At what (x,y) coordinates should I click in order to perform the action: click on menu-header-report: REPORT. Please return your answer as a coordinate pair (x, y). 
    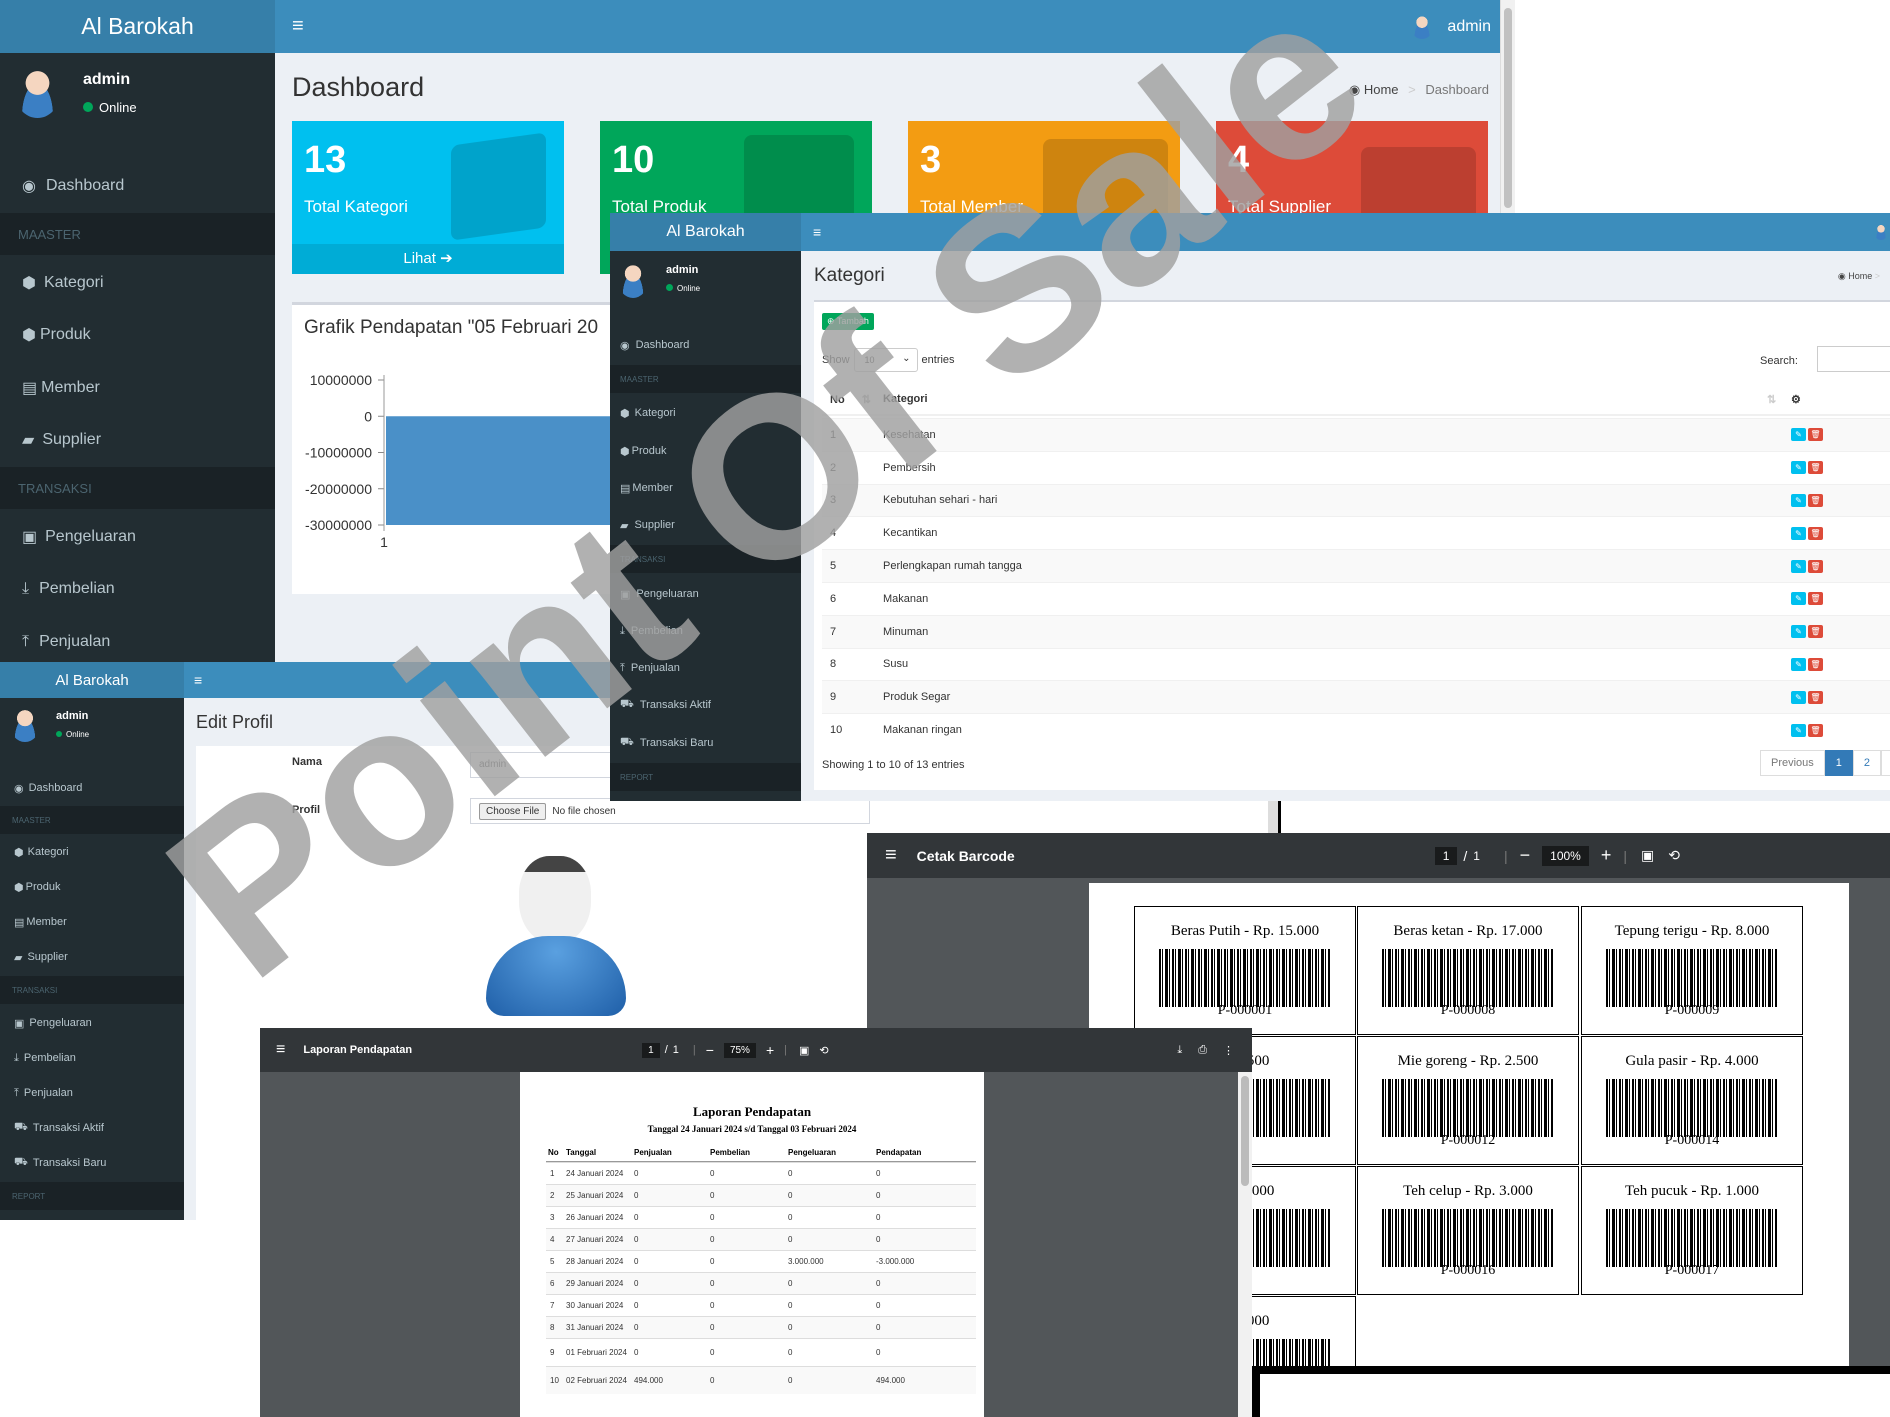
    Looking at the image, I should click on (92, 1196).